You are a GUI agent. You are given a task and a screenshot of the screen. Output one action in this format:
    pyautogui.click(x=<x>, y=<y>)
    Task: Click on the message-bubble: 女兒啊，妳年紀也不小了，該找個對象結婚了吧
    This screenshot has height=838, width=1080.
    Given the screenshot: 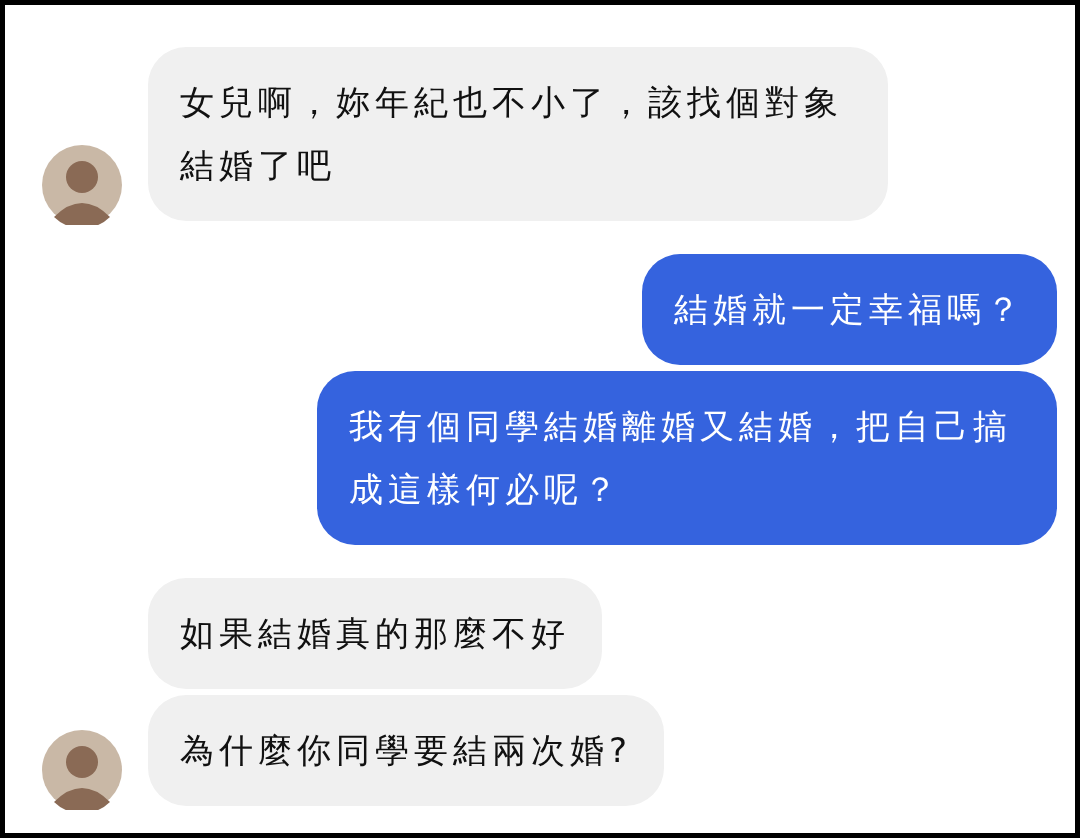 What is the action you would take?
    pyautogui.click(x=518, y=134)
    